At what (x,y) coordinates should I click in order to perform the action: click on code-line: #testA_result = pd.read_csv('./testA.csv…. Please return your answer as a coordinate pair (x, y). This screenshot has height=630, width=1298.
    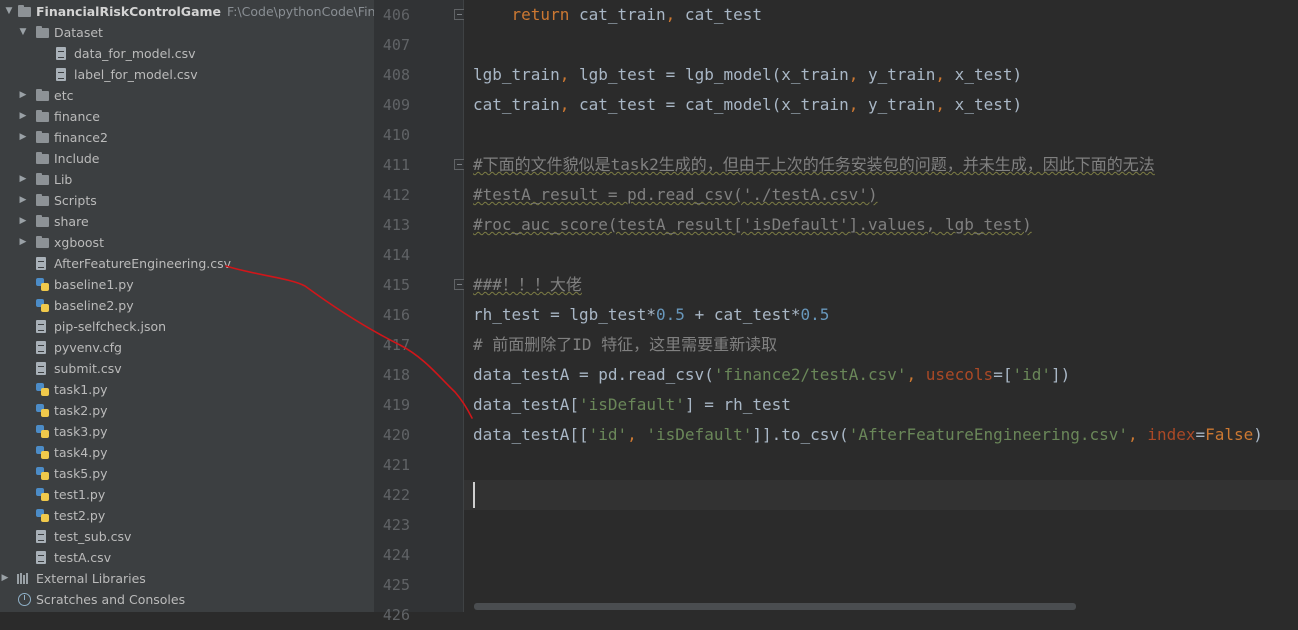
    Looking at the image, I should click on (675, 195).